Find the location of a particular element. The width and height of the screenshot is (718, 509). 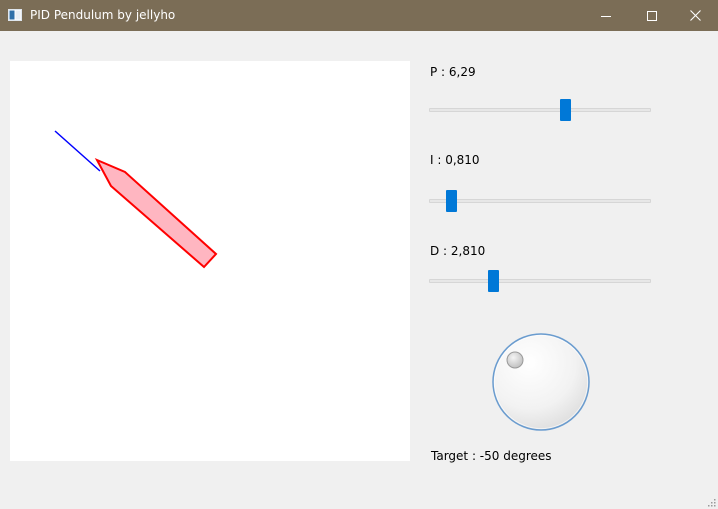

d-gain-label: D : 2,810 is located at coordinates (458, 251).